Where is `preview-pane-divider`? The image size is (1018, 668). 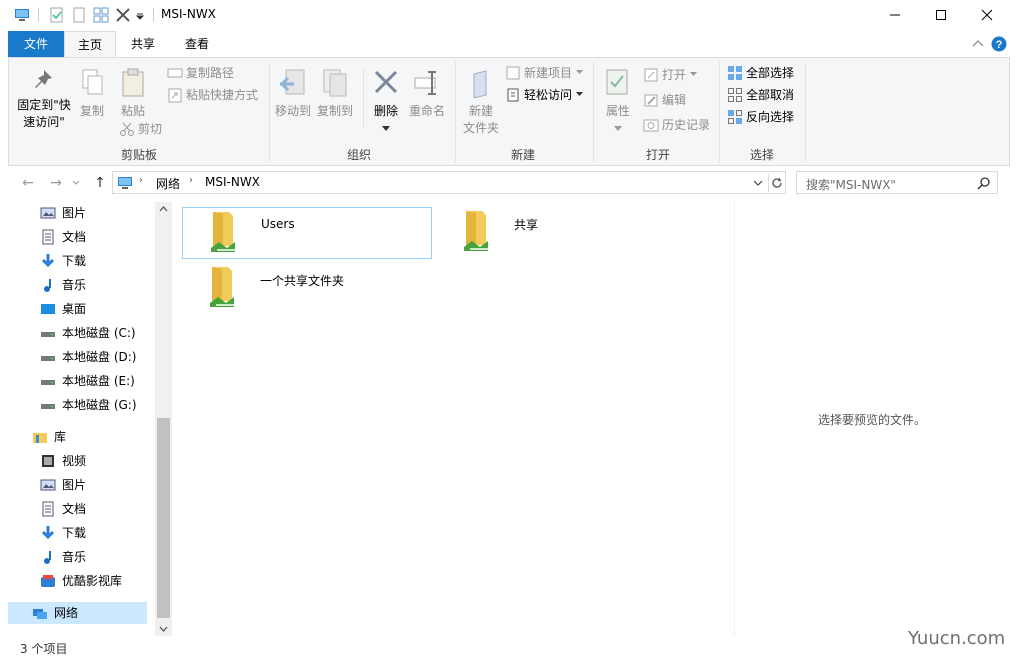
preview-pane-divider is located at coordinates (734, 418).